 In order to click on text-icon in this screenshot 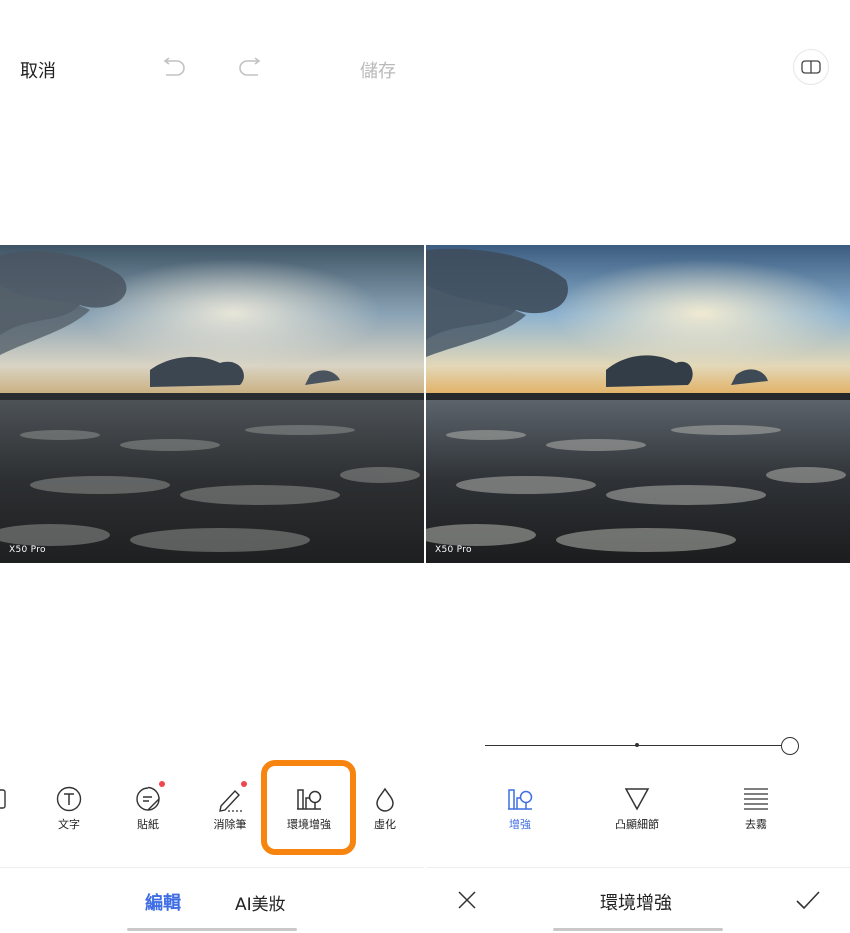, I will do `click(69, 799)`.